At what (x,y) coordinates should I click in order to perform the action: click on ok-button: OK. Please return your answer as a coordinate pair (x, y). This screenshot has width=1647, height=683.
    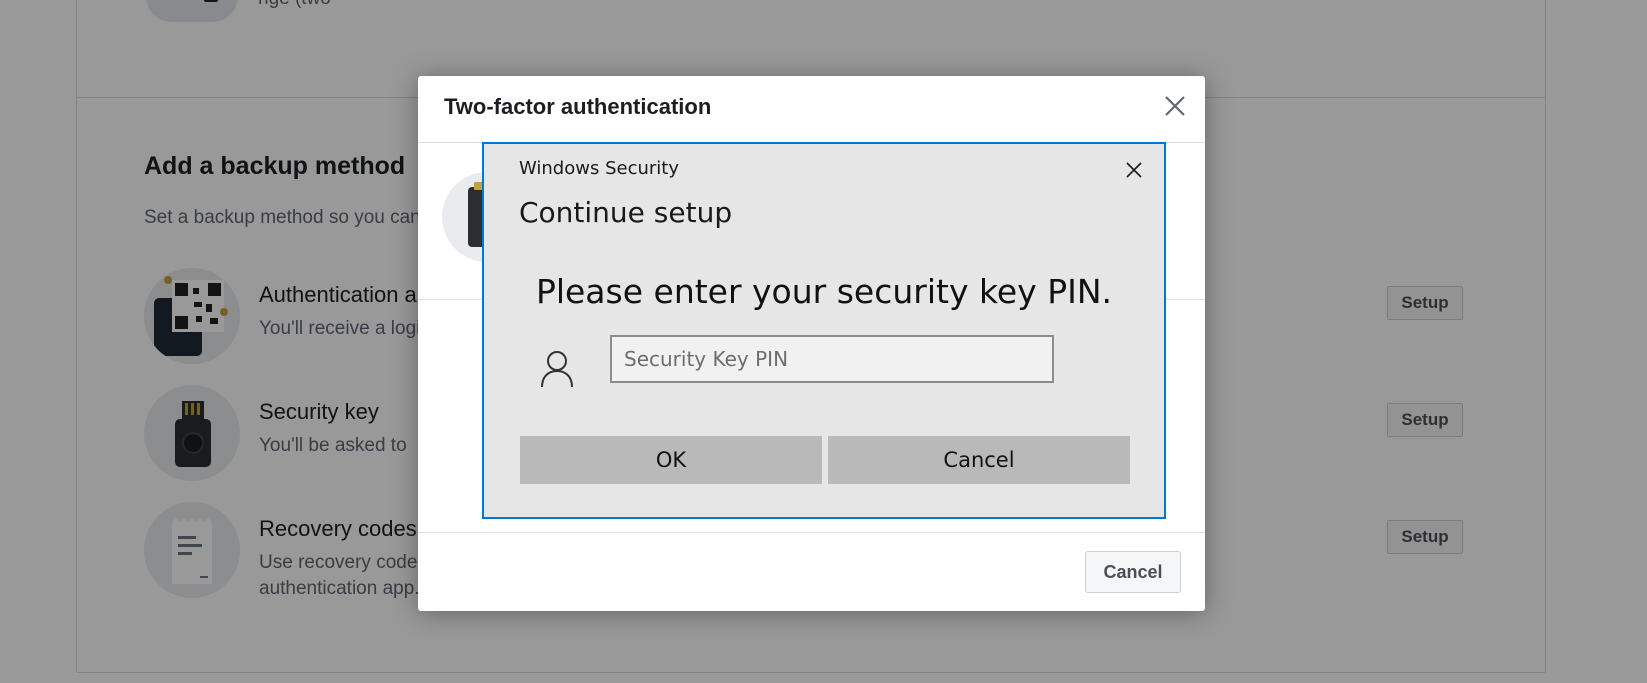
    Looking at the image, I should click on (671, 460).